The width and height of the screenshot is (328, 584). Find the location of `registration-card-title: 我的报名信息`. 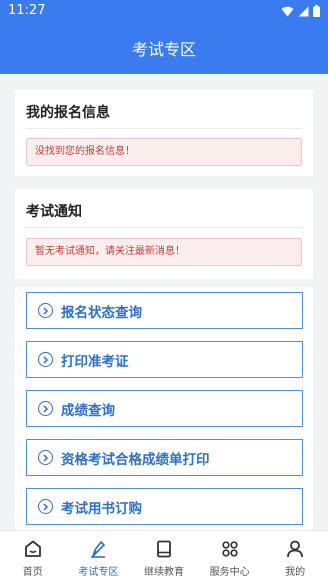

registration-card-title: 我的报名信息 is located at coordinates (68, 113).